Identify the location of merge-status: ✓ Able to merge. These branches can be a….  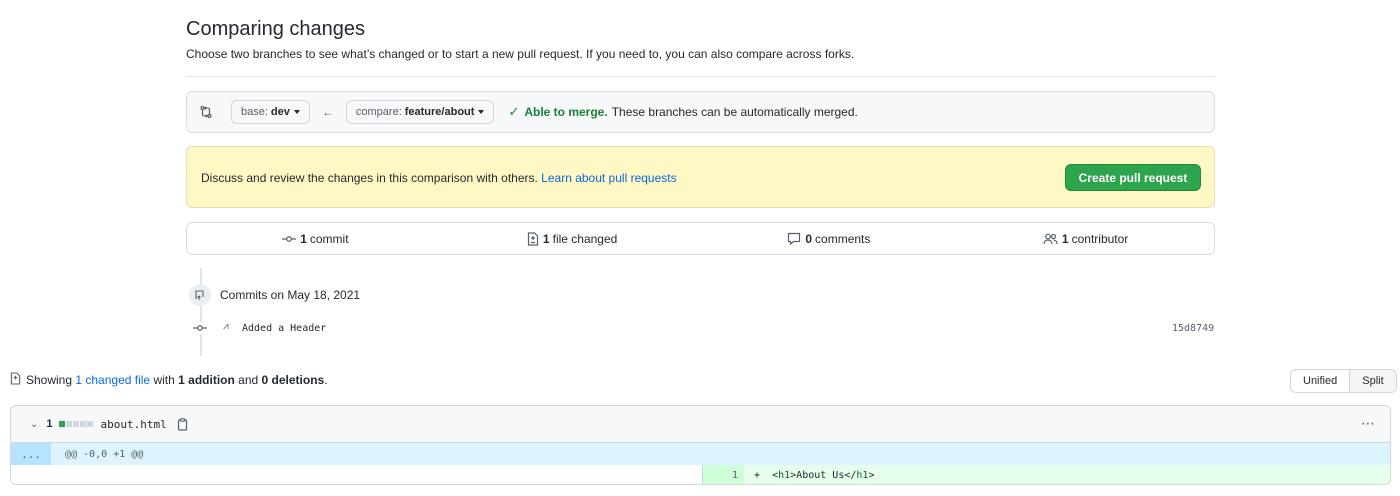
(682, 112).